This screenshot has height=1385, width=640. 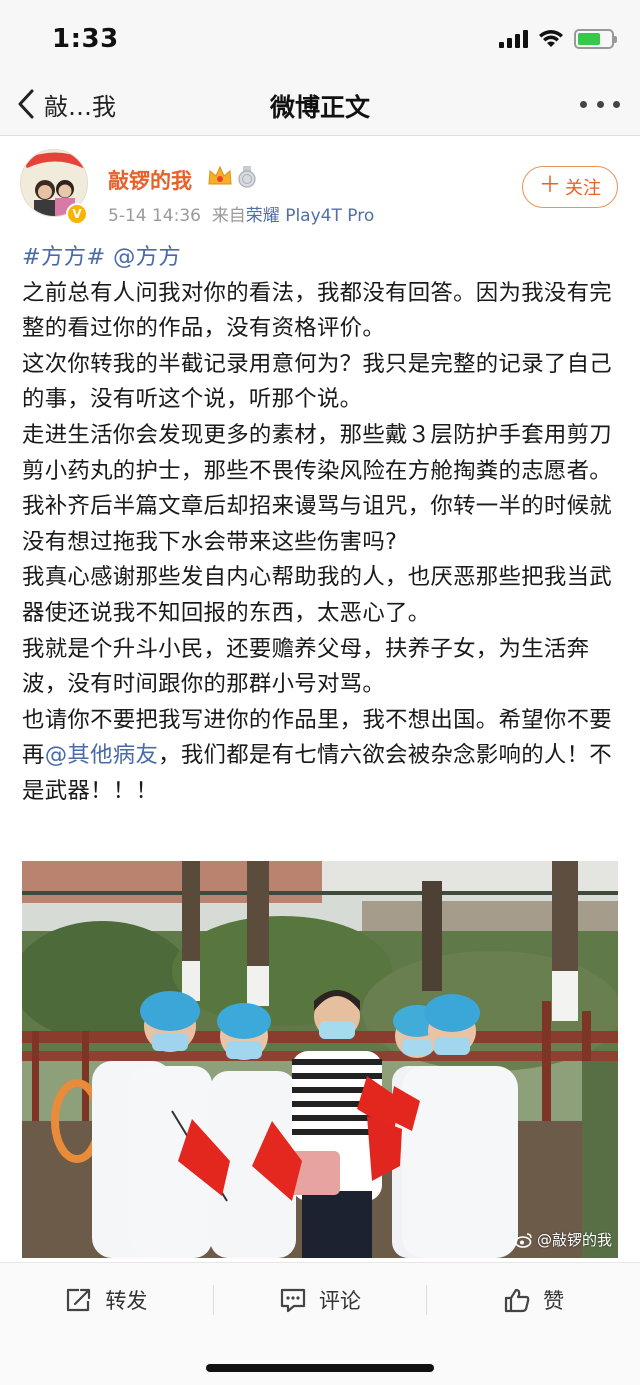 I want to click on repost-label: 转发, so click(x=126, y=1300).